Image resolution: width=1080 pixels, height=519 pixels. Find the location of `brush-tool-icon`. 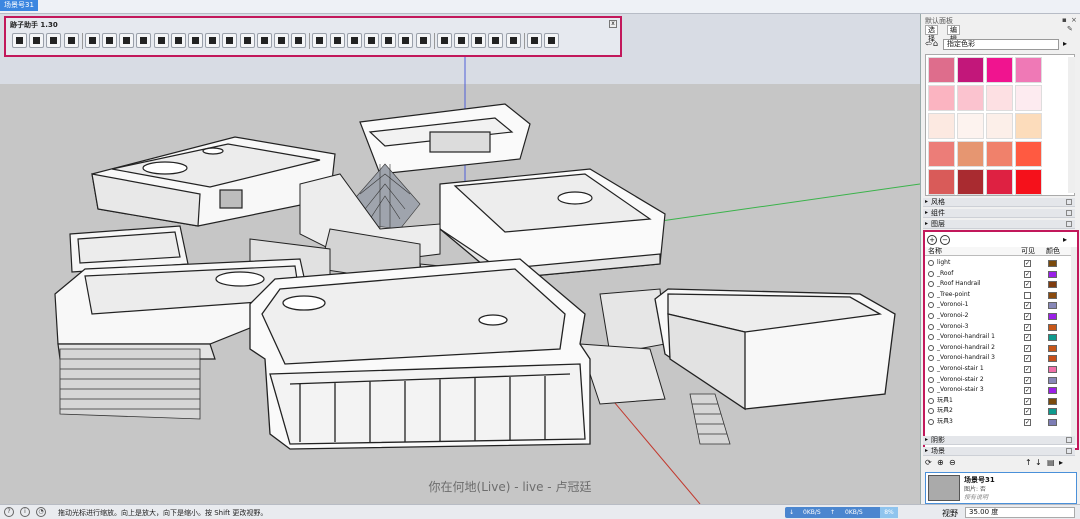

brush-tool-icon is located at coordinates (513, 40).